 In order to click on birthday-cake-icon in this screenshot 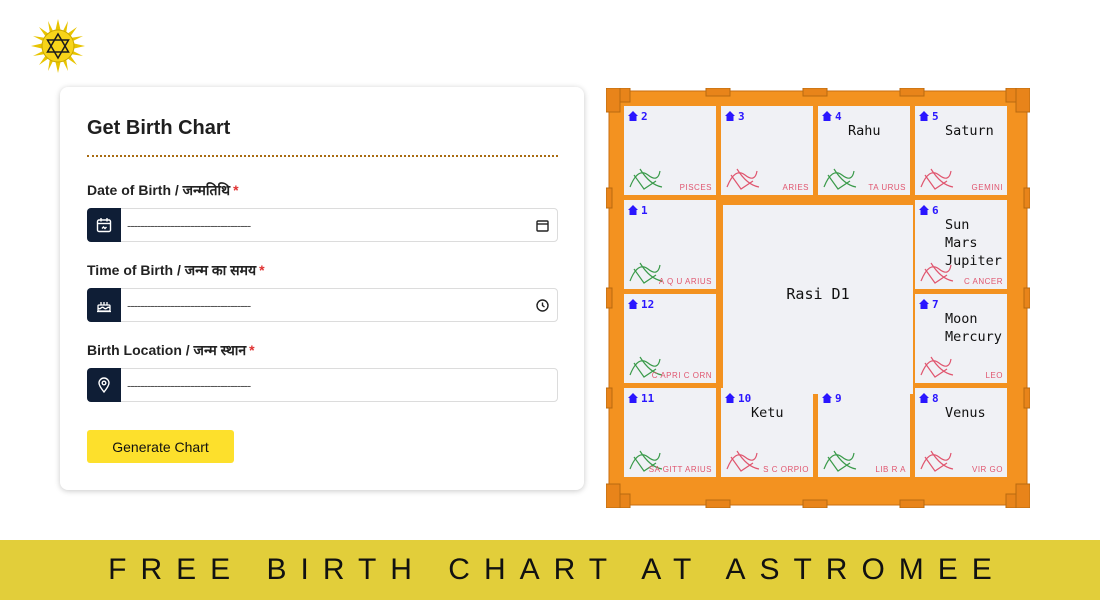, I will do `click(104, 304)`.